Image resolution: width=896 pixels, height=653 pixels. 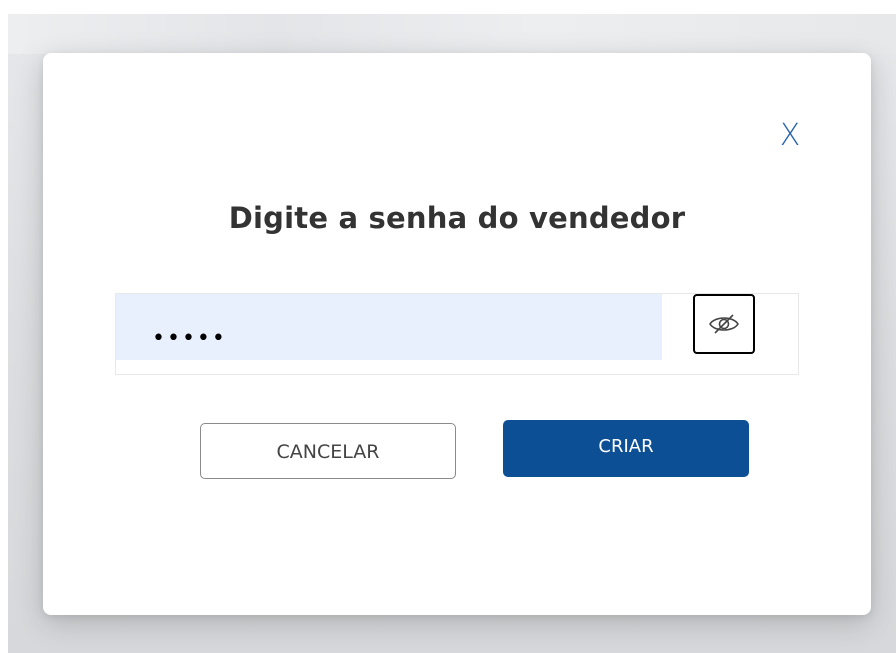 I want to click on cancel-button: CANCELAR, so click(x=328, y=451).